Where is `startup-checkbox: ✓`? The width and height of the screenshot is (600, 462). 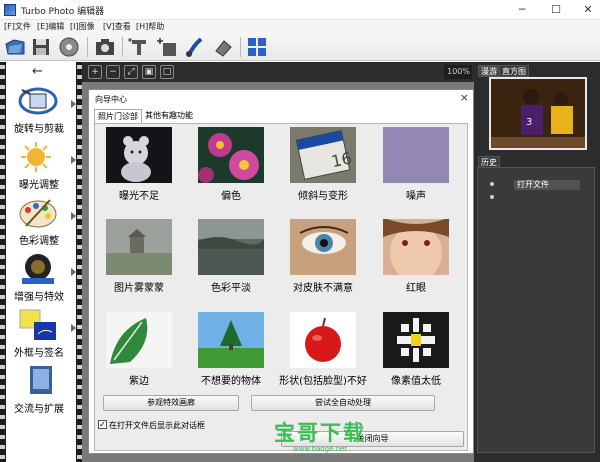
startup-checkbox: ✓ is located at coordinates (102, 424).